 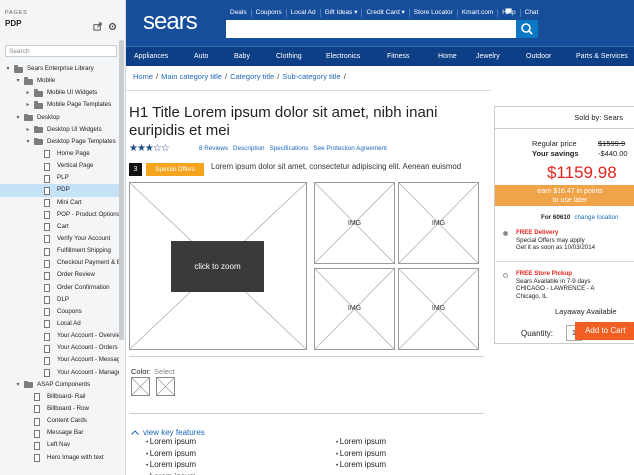 What do you see at coordinates (112, 26) in the screenshot?
I see `settings-icon` at bounding box center [112, 26].